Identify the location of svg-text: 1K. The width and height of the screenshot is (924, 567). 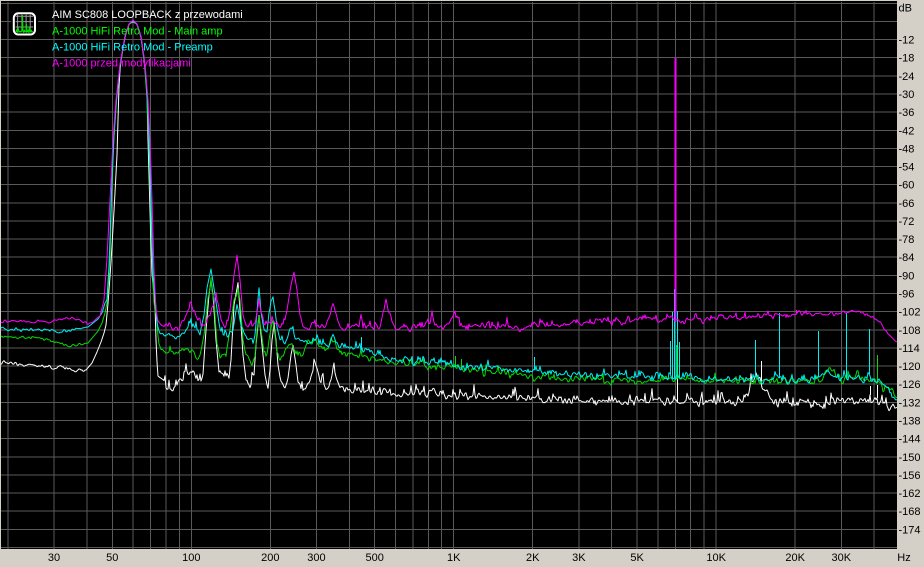
(454, 558).